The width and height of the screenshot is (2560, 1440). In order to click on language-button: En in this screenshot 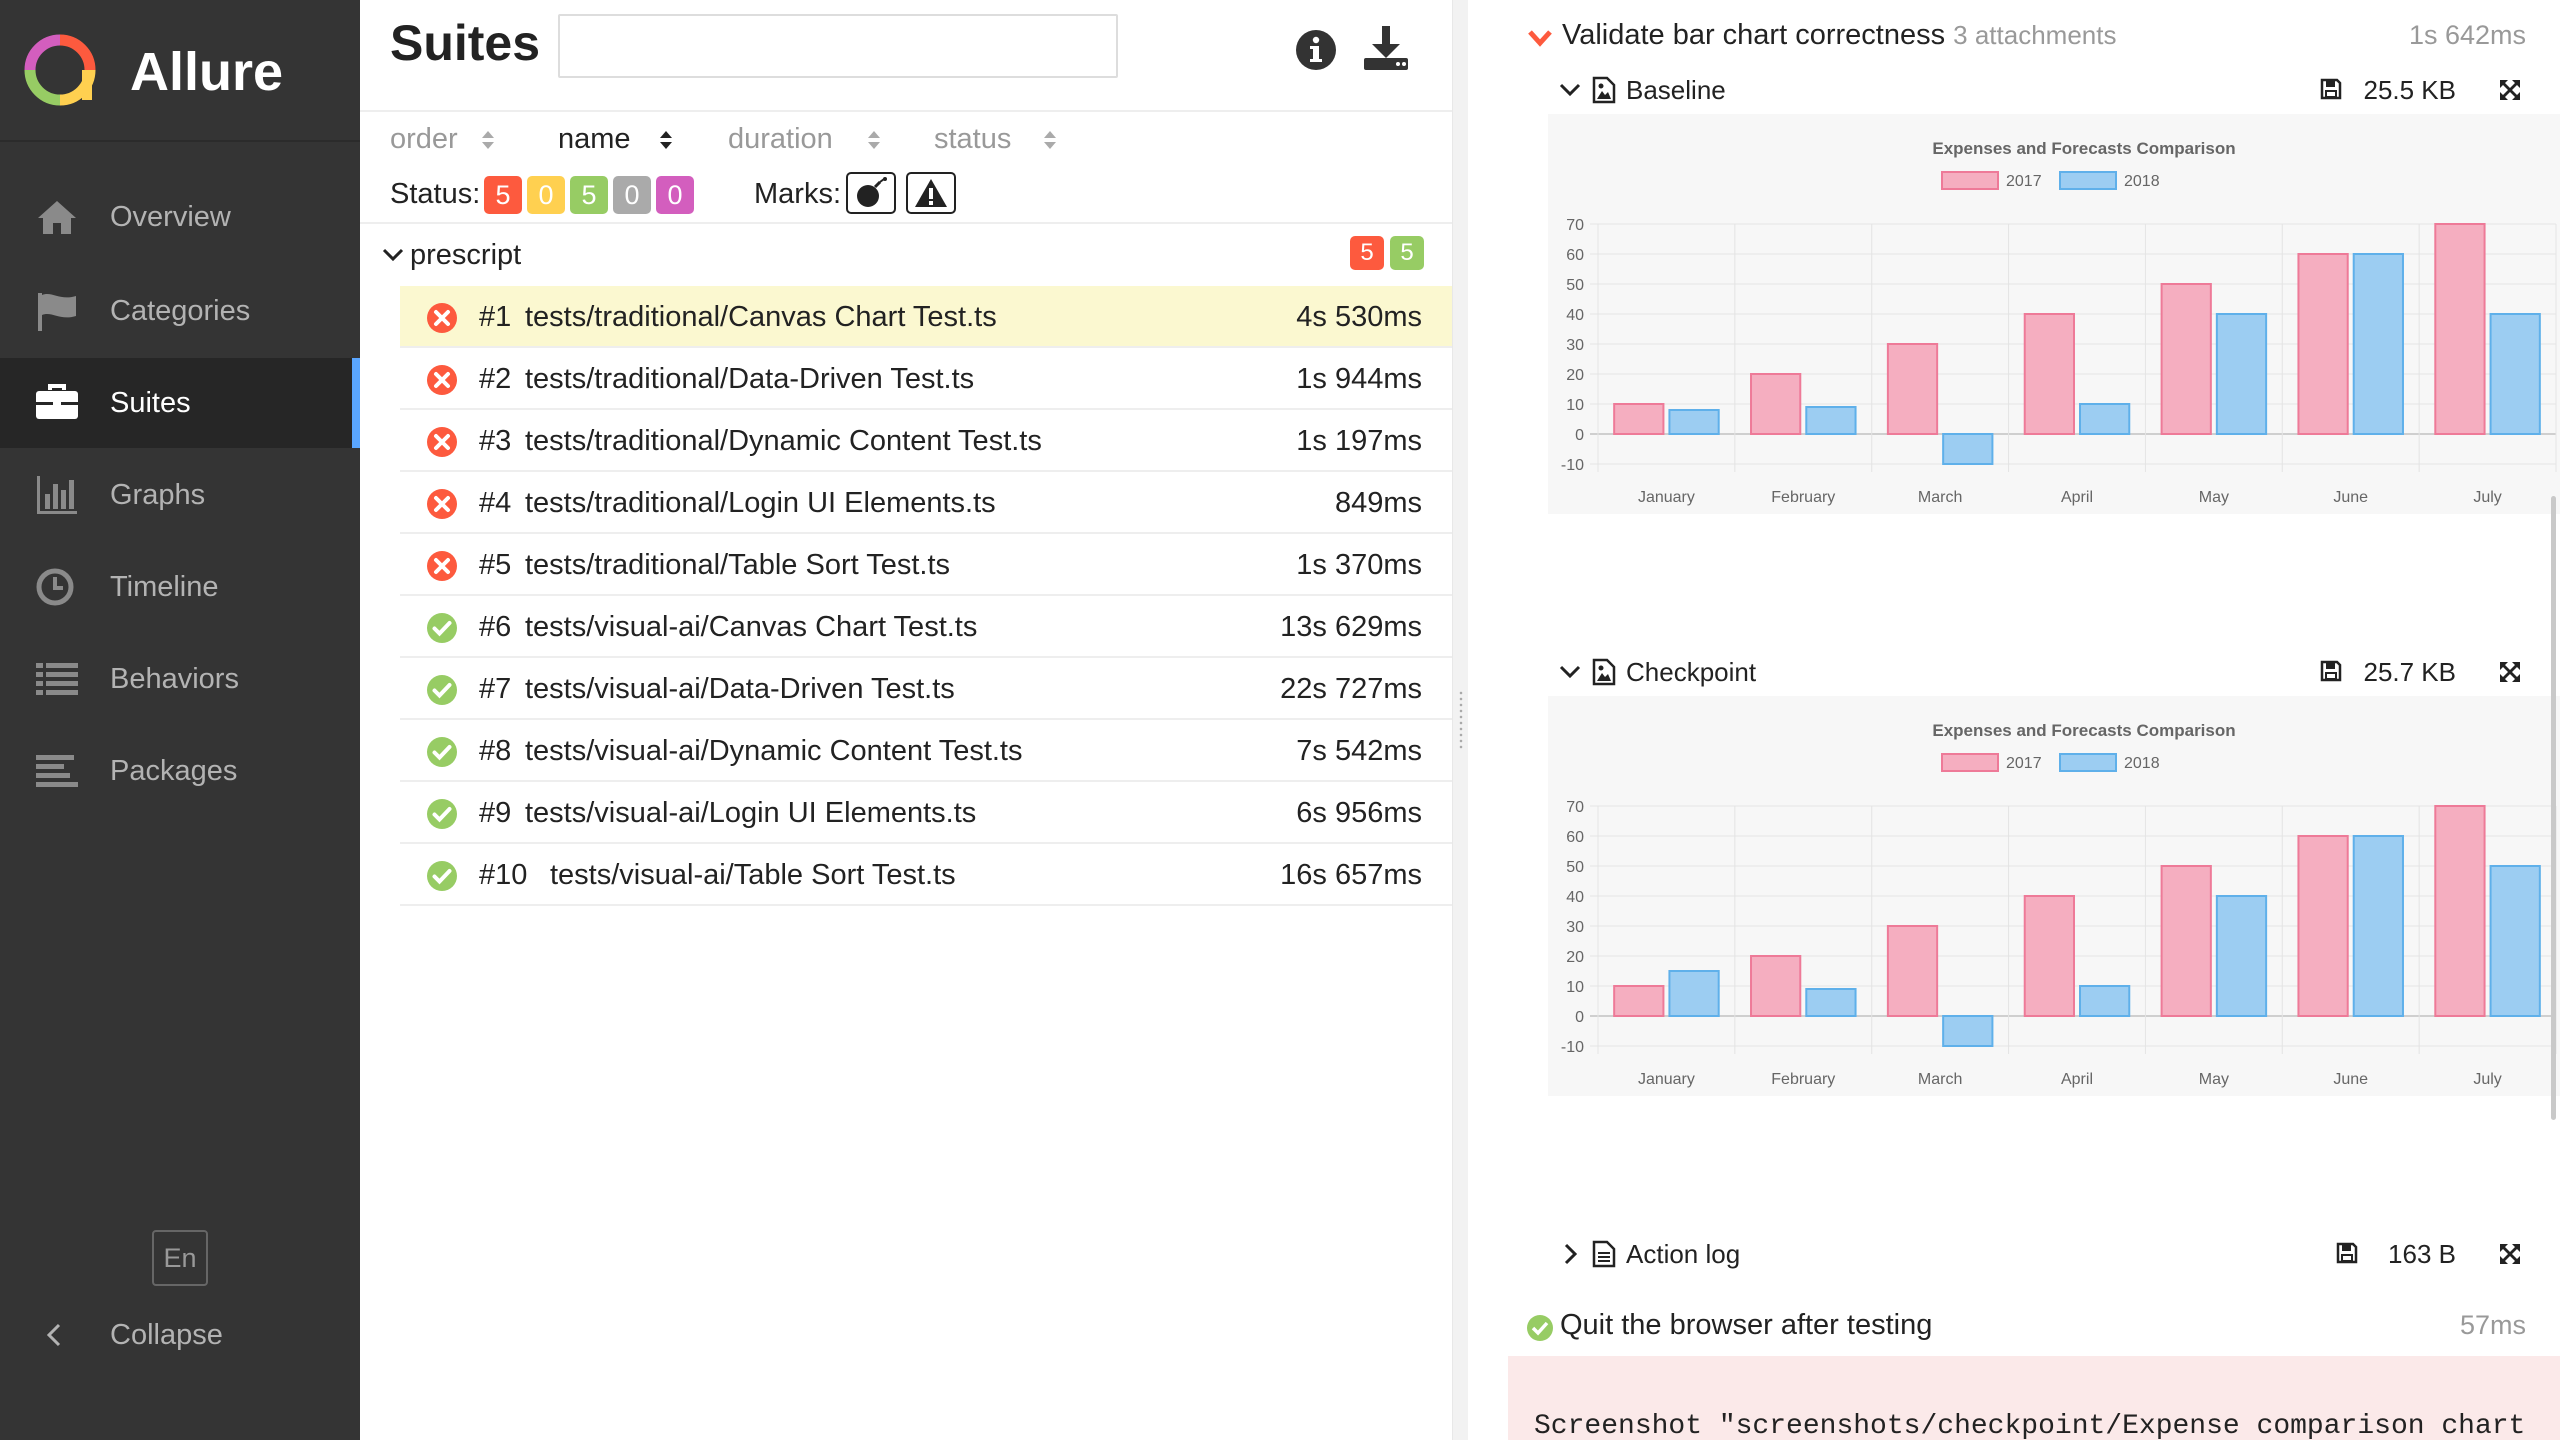, I will do `click(180, 1258)`.